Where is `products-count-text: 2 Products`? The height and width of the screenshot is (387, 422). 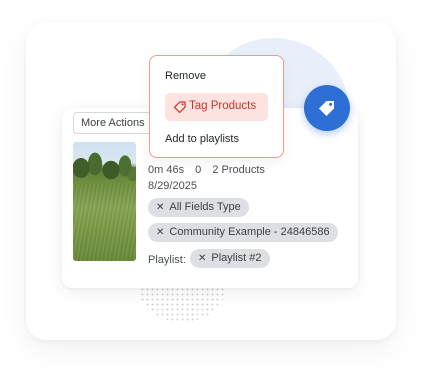
products-count-text: 2 Products is located at coordinates (238, 170).